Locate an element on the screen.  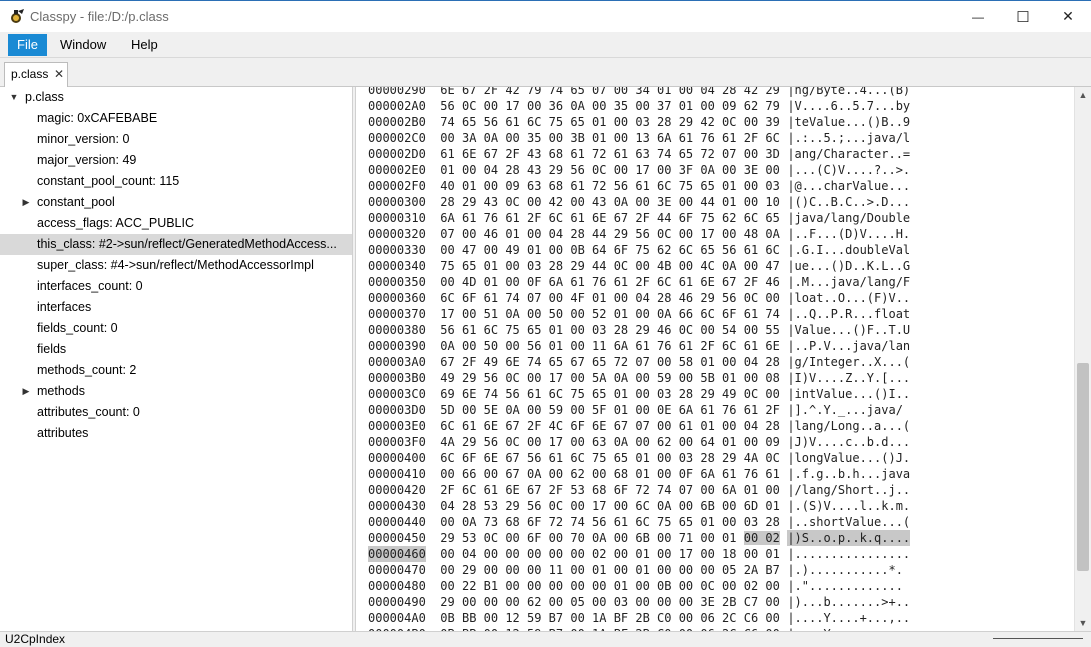
menu-help: Help is located at coordinates (144, 45).